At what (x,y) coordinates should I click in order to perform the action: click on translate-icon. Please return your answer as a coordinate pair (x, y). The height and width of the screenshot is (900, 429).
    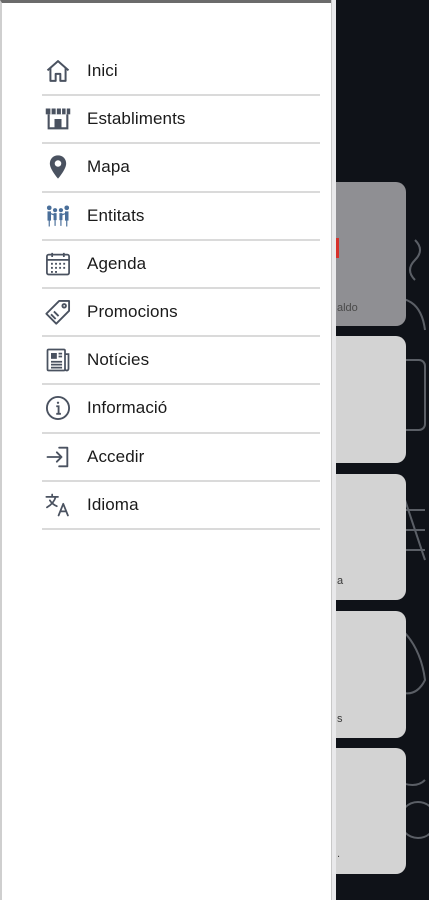
    Looking at the image, I should click on (58, 505).